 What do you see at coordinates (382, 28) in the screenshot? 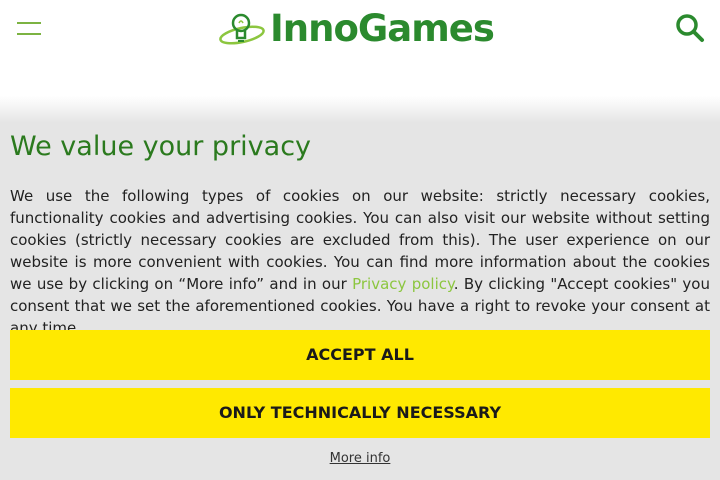
I see `logo-wordmark: InnoGames` at bounding box center [382, 28].